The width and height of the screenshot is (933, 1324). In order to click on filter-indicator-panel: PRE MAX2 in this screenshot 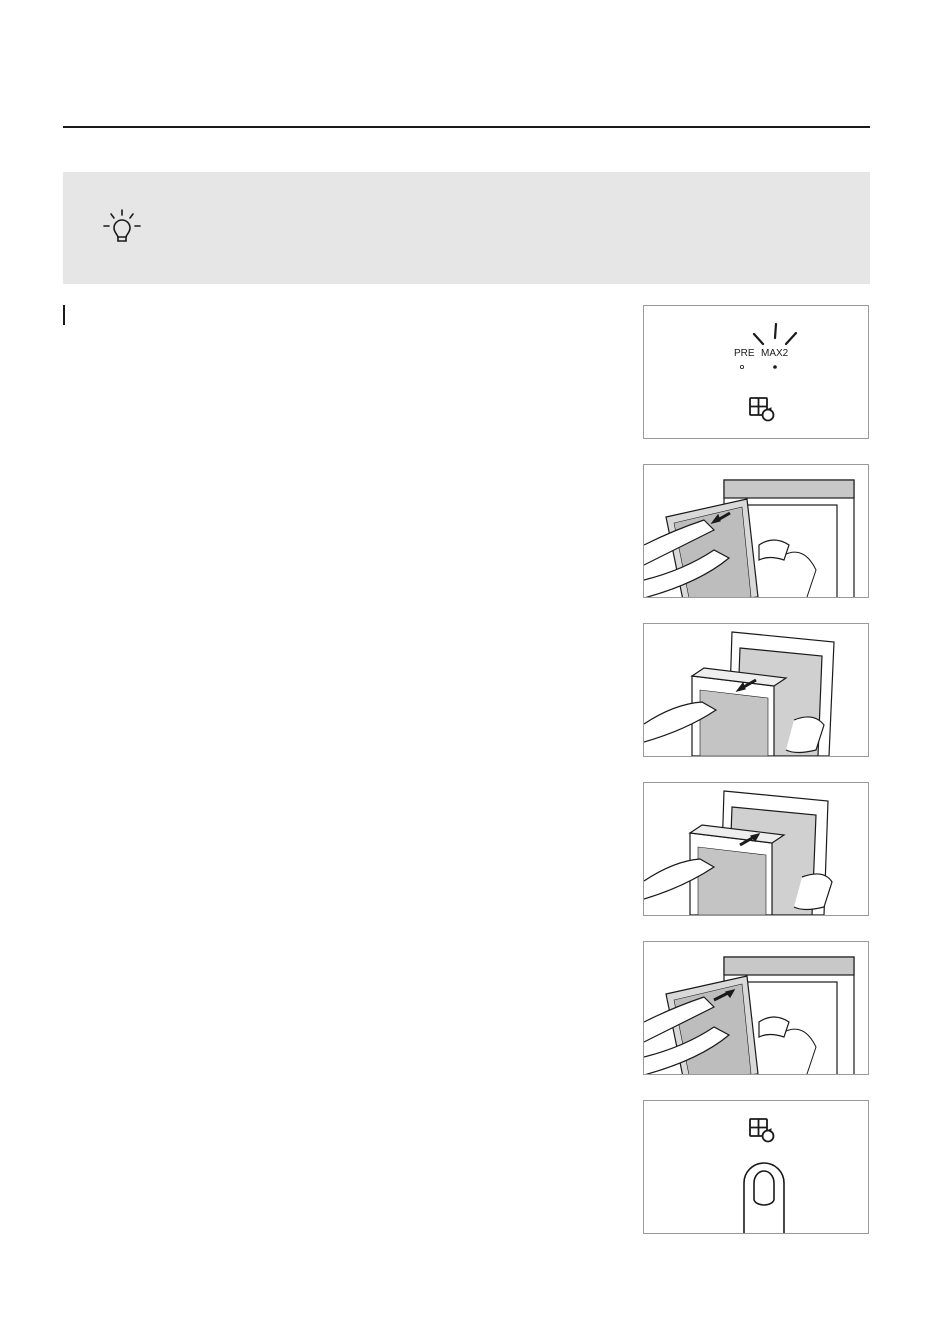, I will do `click(756, 372)`.